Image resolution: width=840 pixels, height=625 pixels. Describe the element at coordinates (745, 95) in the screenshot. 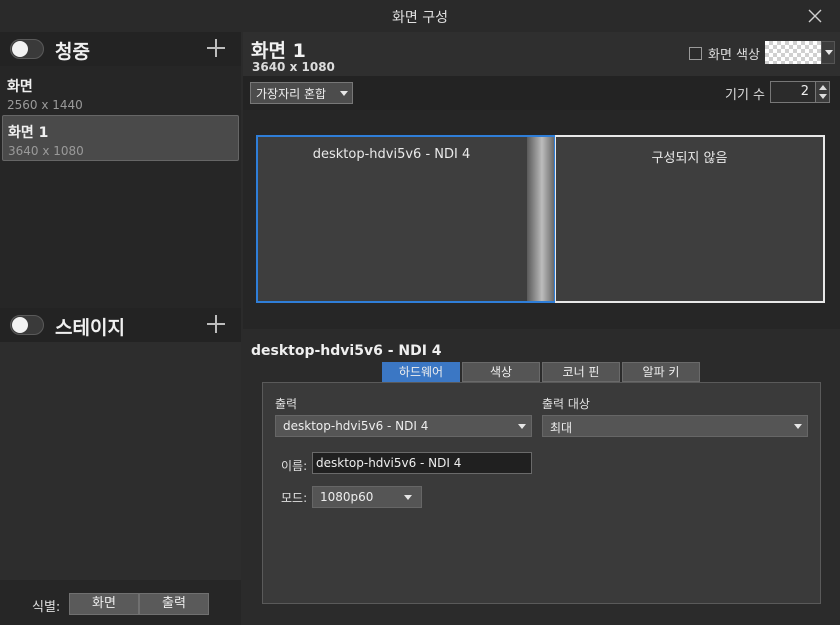

I see `device-count-label: 기기 수` at that location.